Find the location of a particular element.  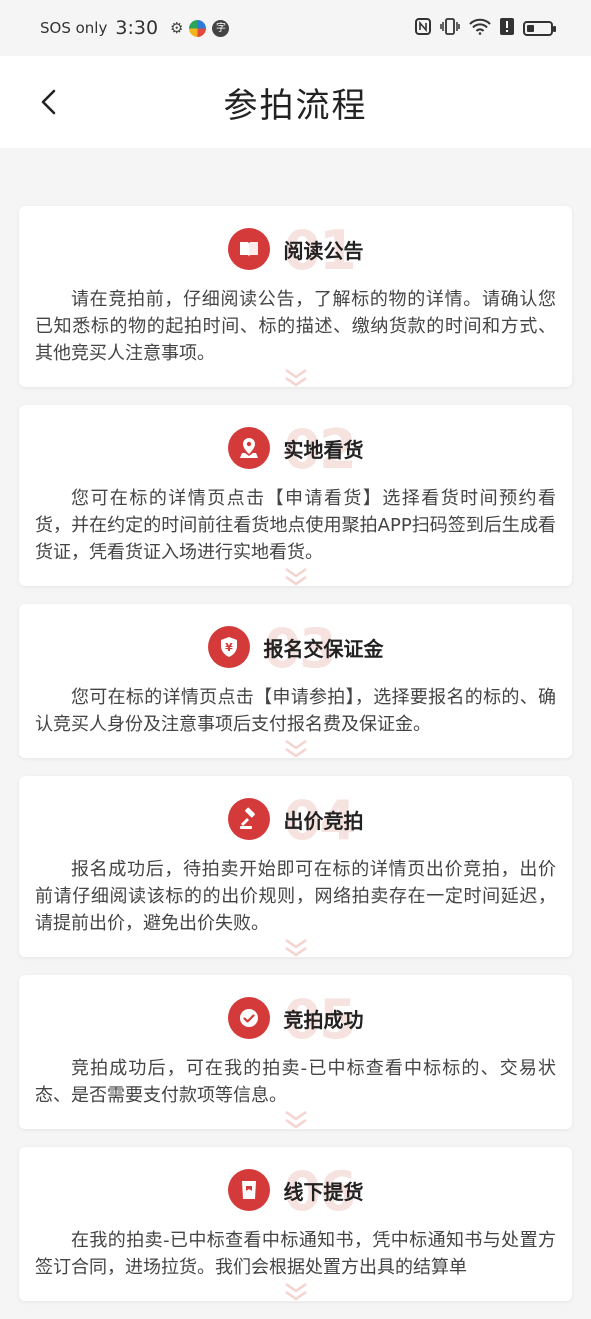

step-header: 03 ¥ 报名交保证金 is located at coordinates (295, 649).